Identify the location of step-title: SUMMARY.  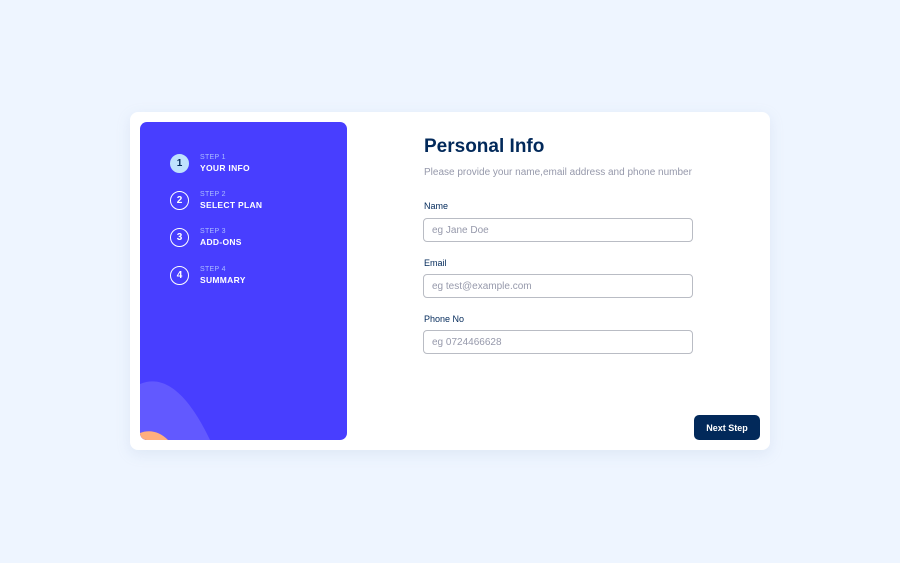
(223, 280).